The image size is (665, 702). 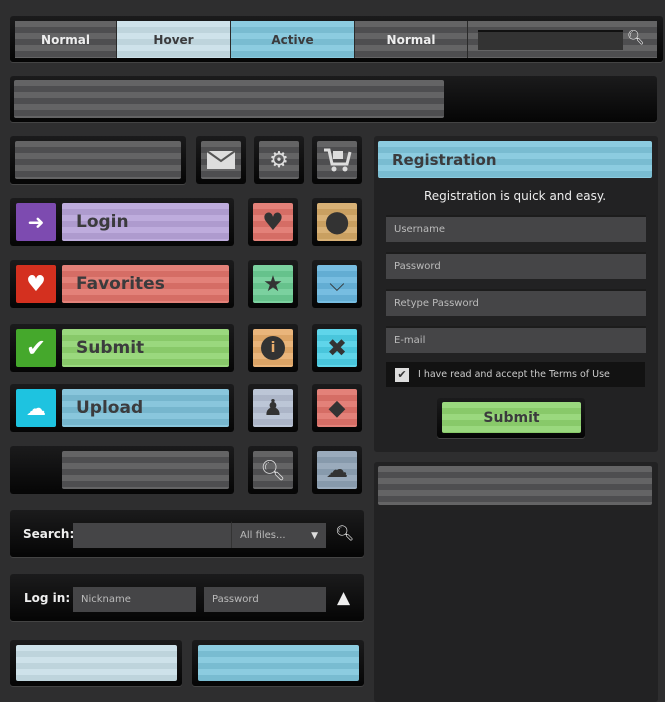 I want to click on empty-panel-header, so click(x=515, y=485).